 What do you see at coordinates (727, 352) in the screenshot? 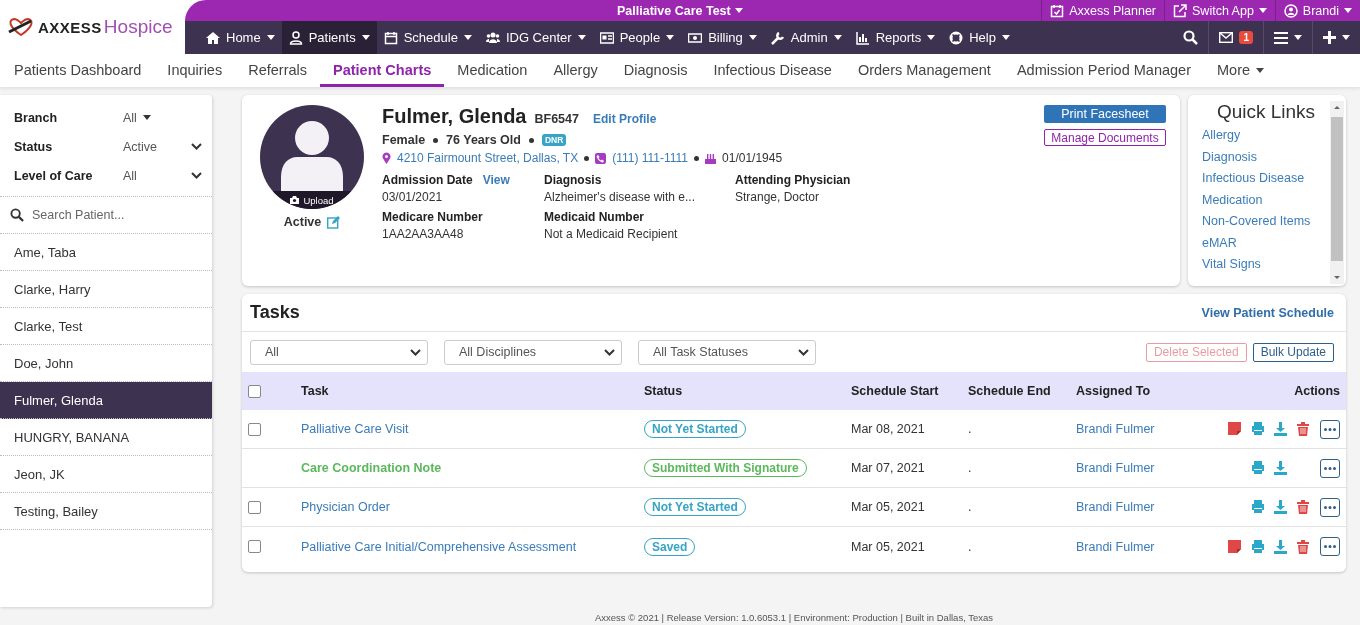
I see `task-filter-select: All Task Statuses` at bounding box center [727, 352].